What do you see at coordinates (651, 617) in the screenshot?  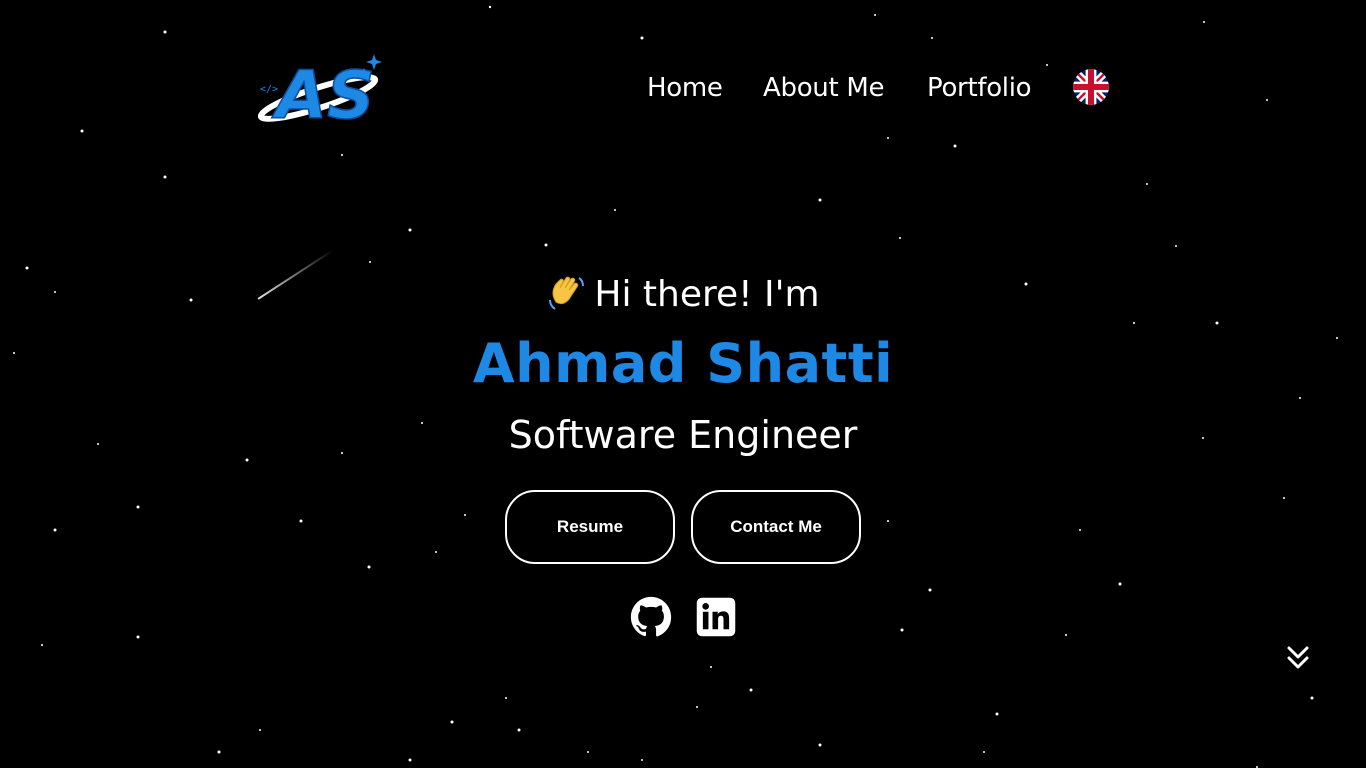 I see `github-icon` at bounding box center [651, 617].